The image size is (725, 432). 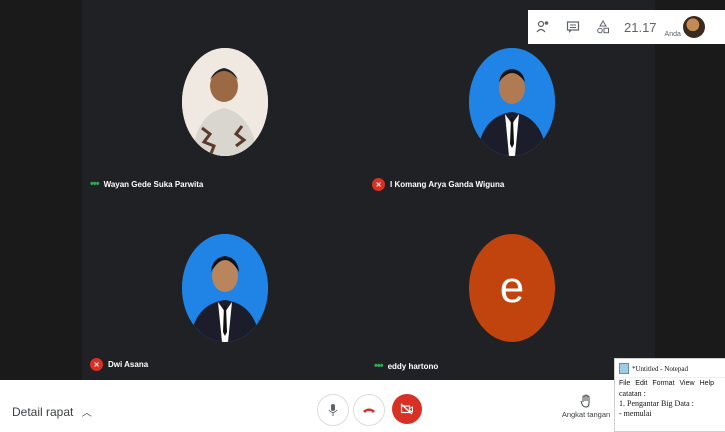 I want to click on raise-hand-label: Angkat tangan, so click(x=586, y=414).